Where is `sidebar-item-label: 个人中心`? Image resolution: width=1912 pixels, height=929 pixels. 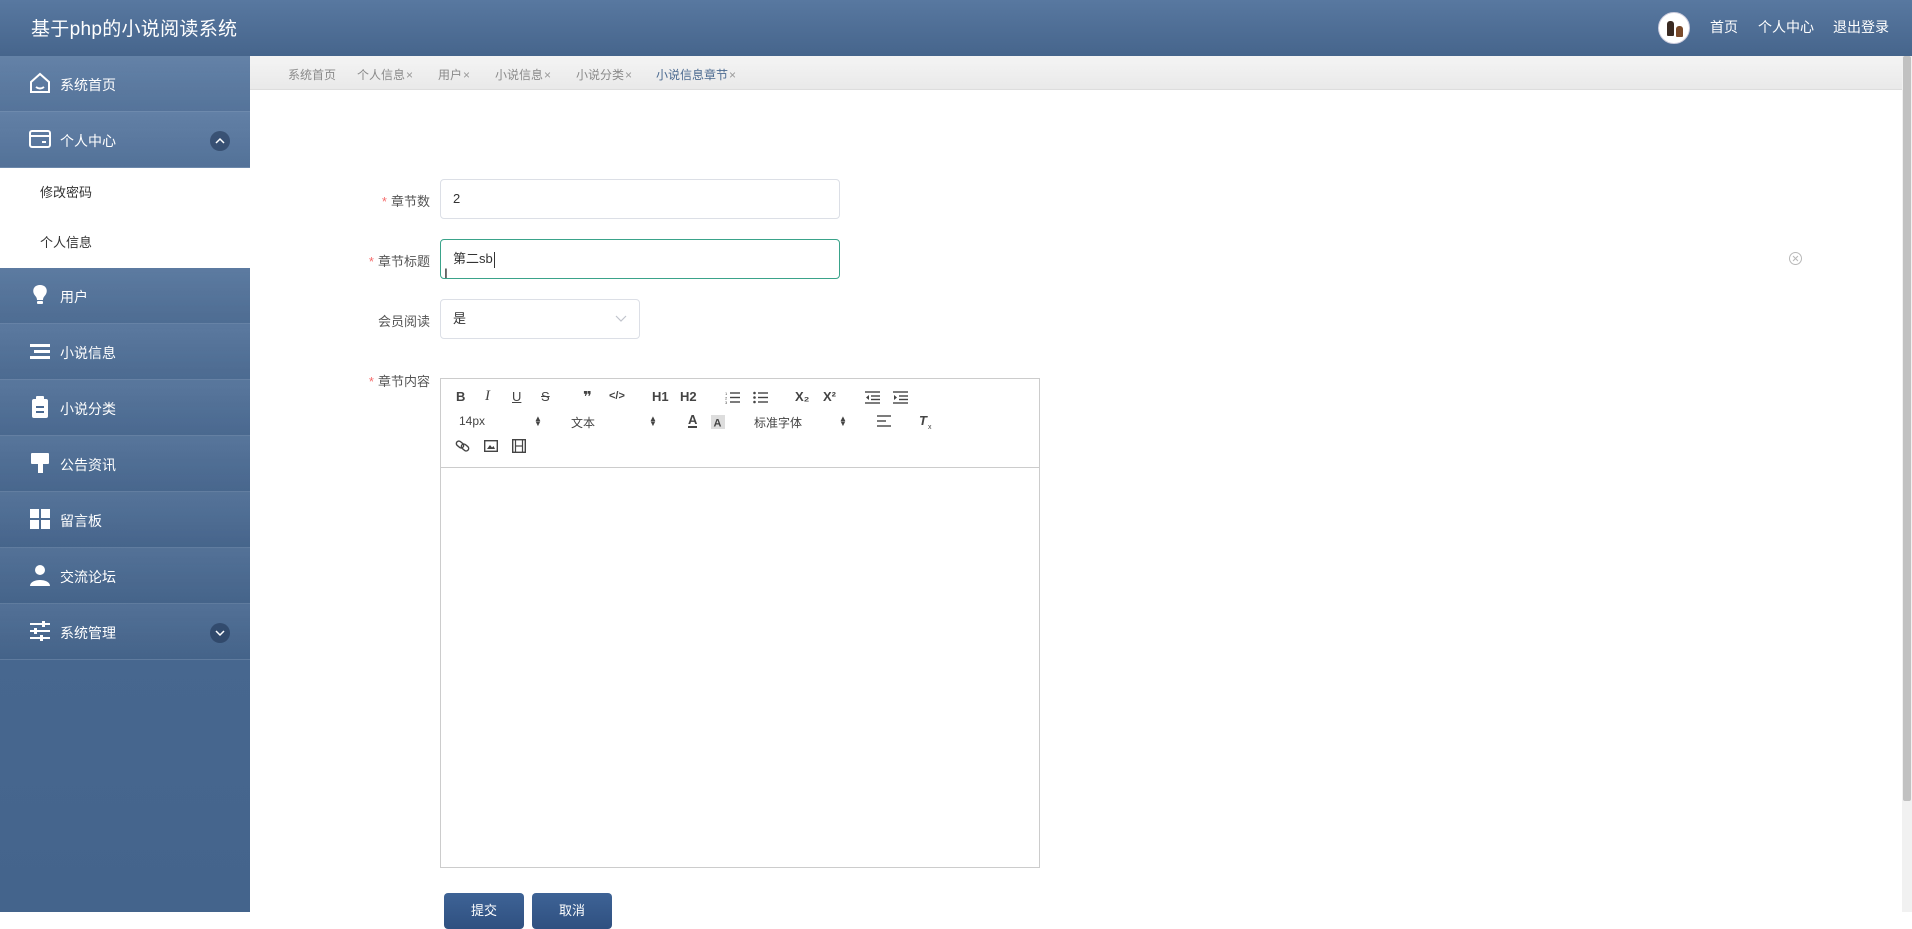 sidebar-item-label: 个人中心 is located at coordinates (88, 141).